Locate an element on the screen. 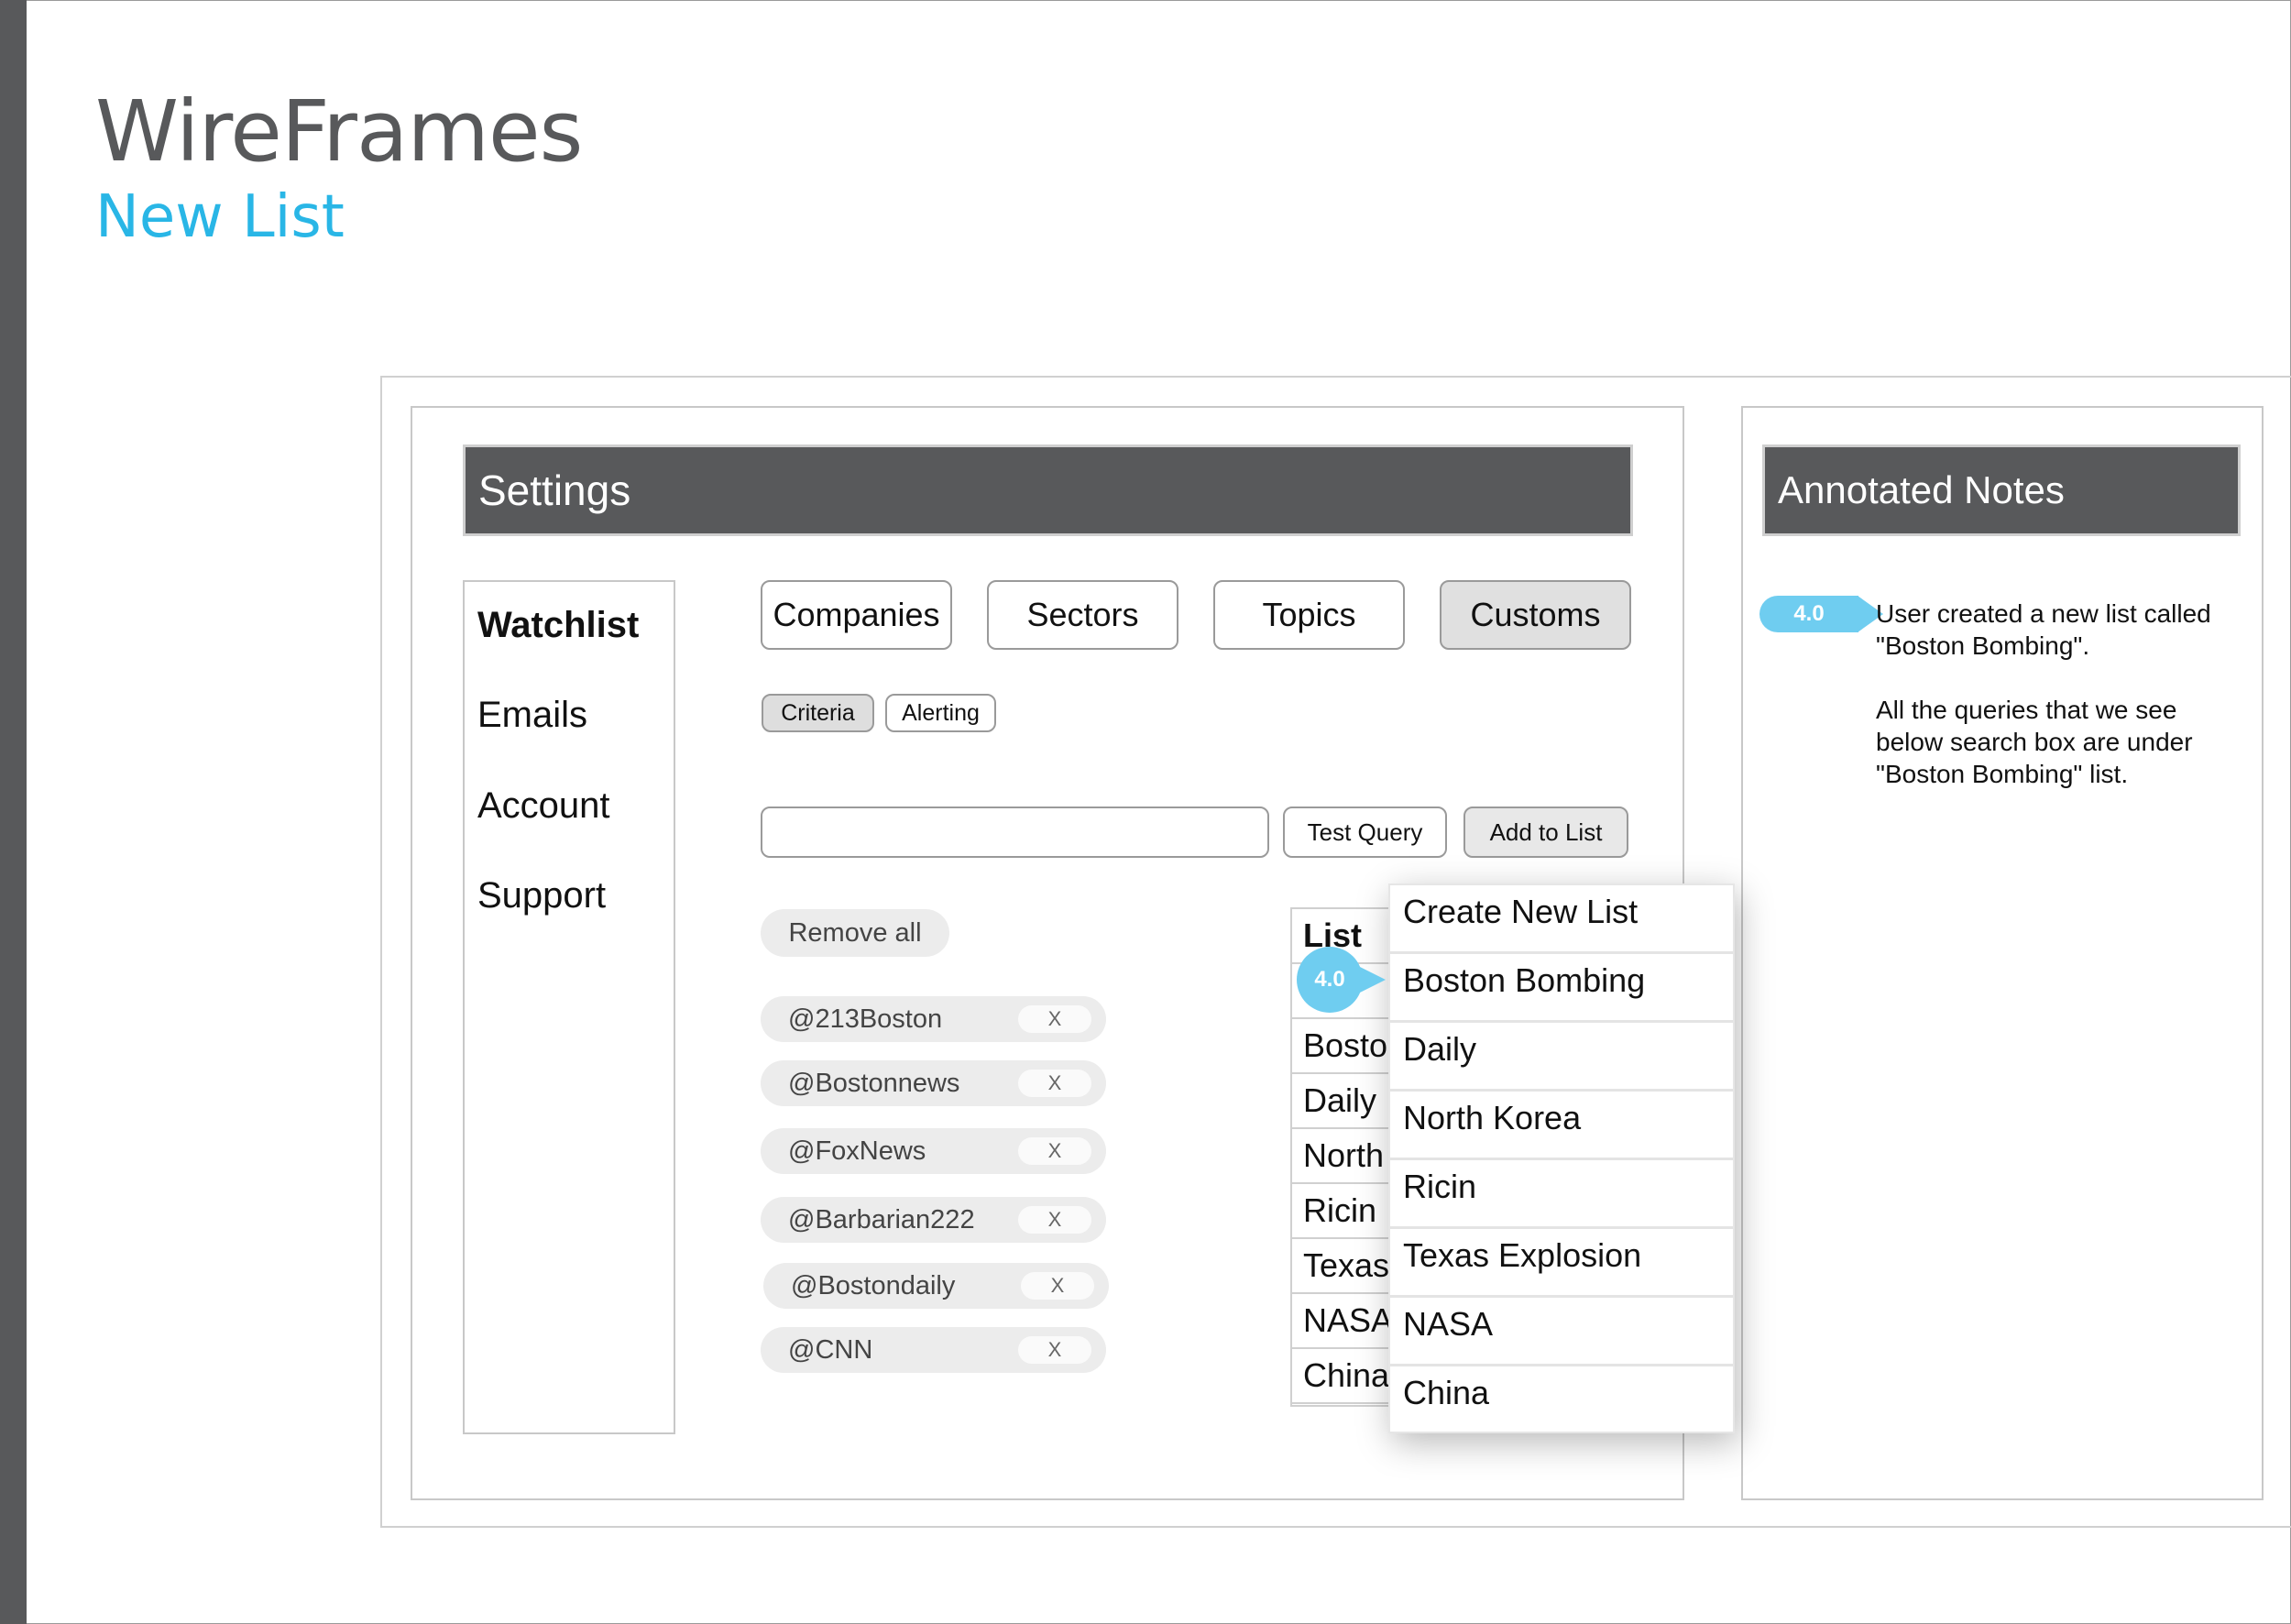 The height and width of the screenshot is (1624, 2291). dropdown-item-texas-explosion: Texas Explosion is located at coordinates (1561, 1263).